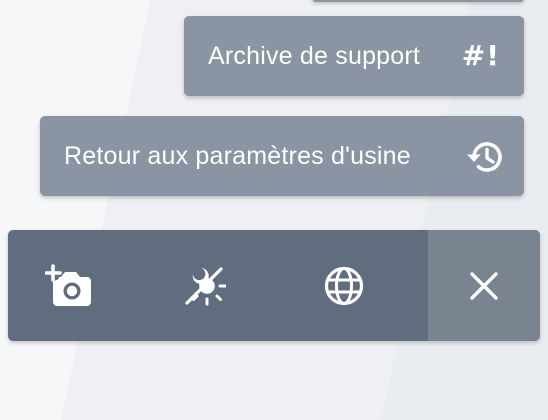 This screenshot has height=420, width=548. What do you see at coordinates (418, 1) in the screenshot?
I see `menu-item-partial` at bounding box center [418, 1].